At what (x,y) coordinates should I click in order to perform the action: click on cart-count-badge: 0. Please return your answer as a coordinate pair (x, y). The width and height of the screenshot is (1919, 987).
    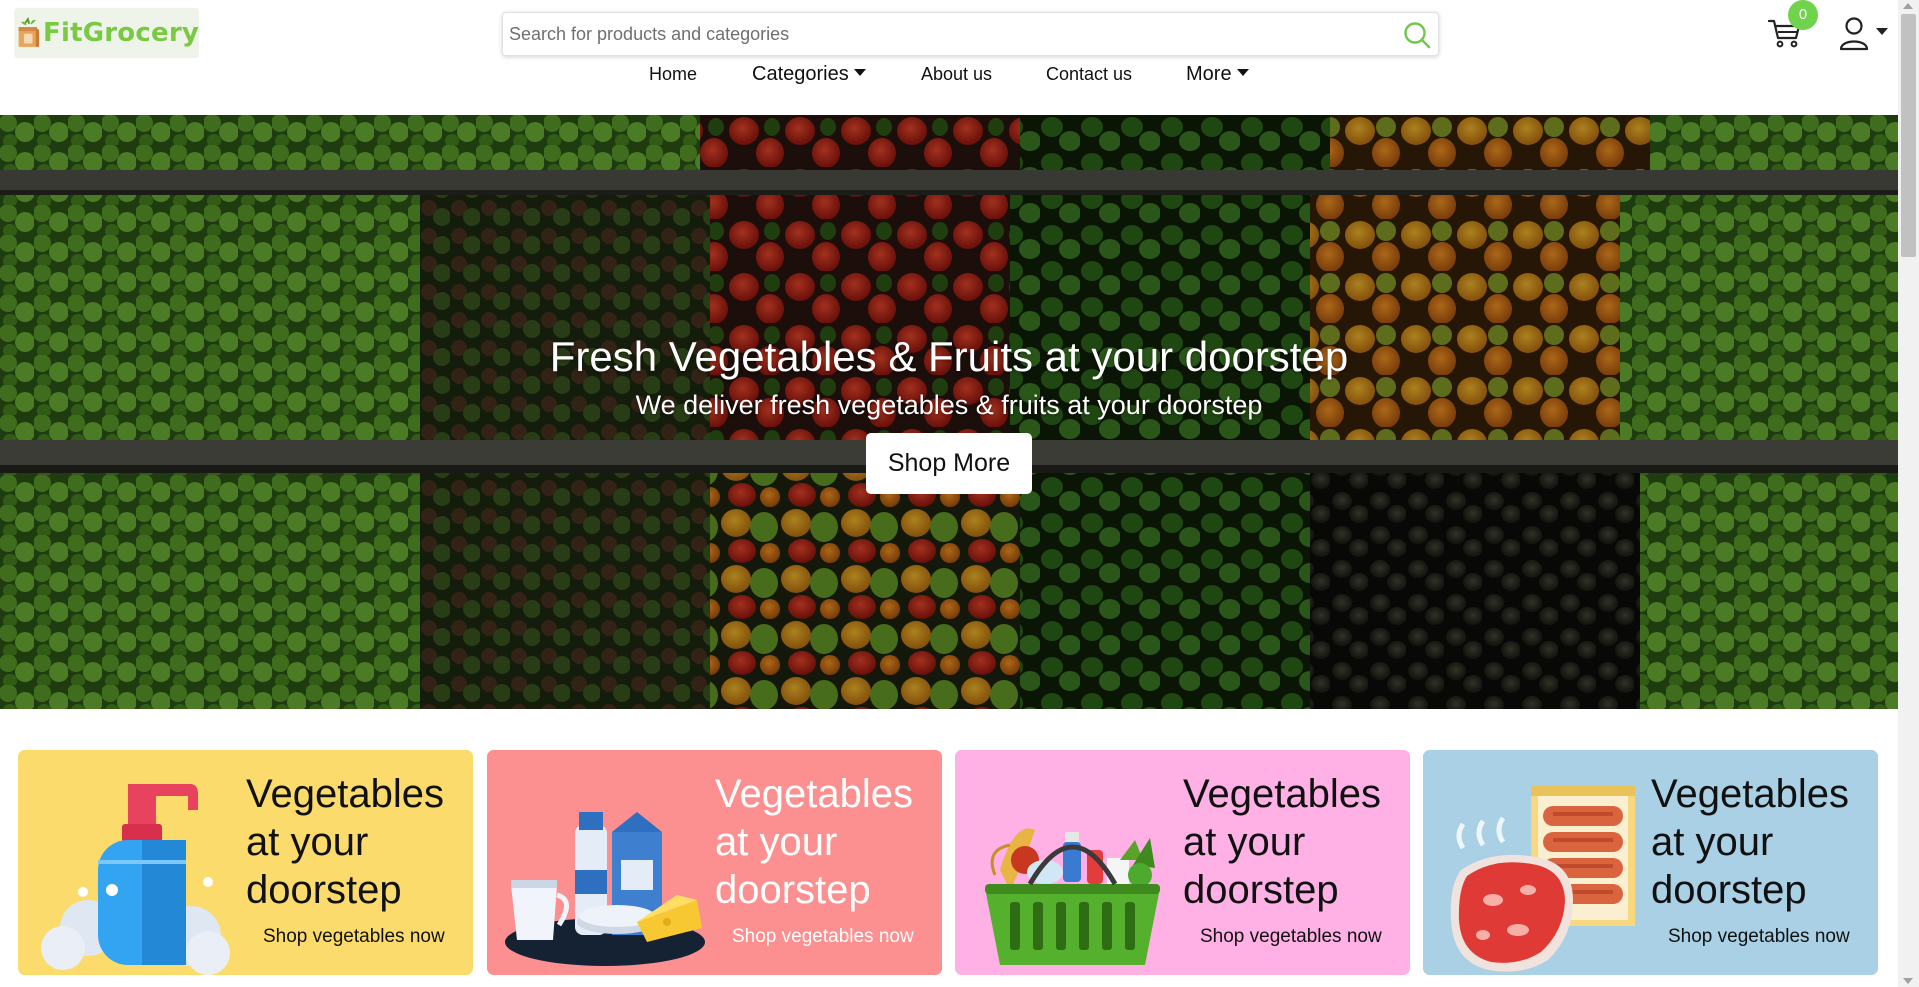
    Looking at the image, I should click on (1803, 15).